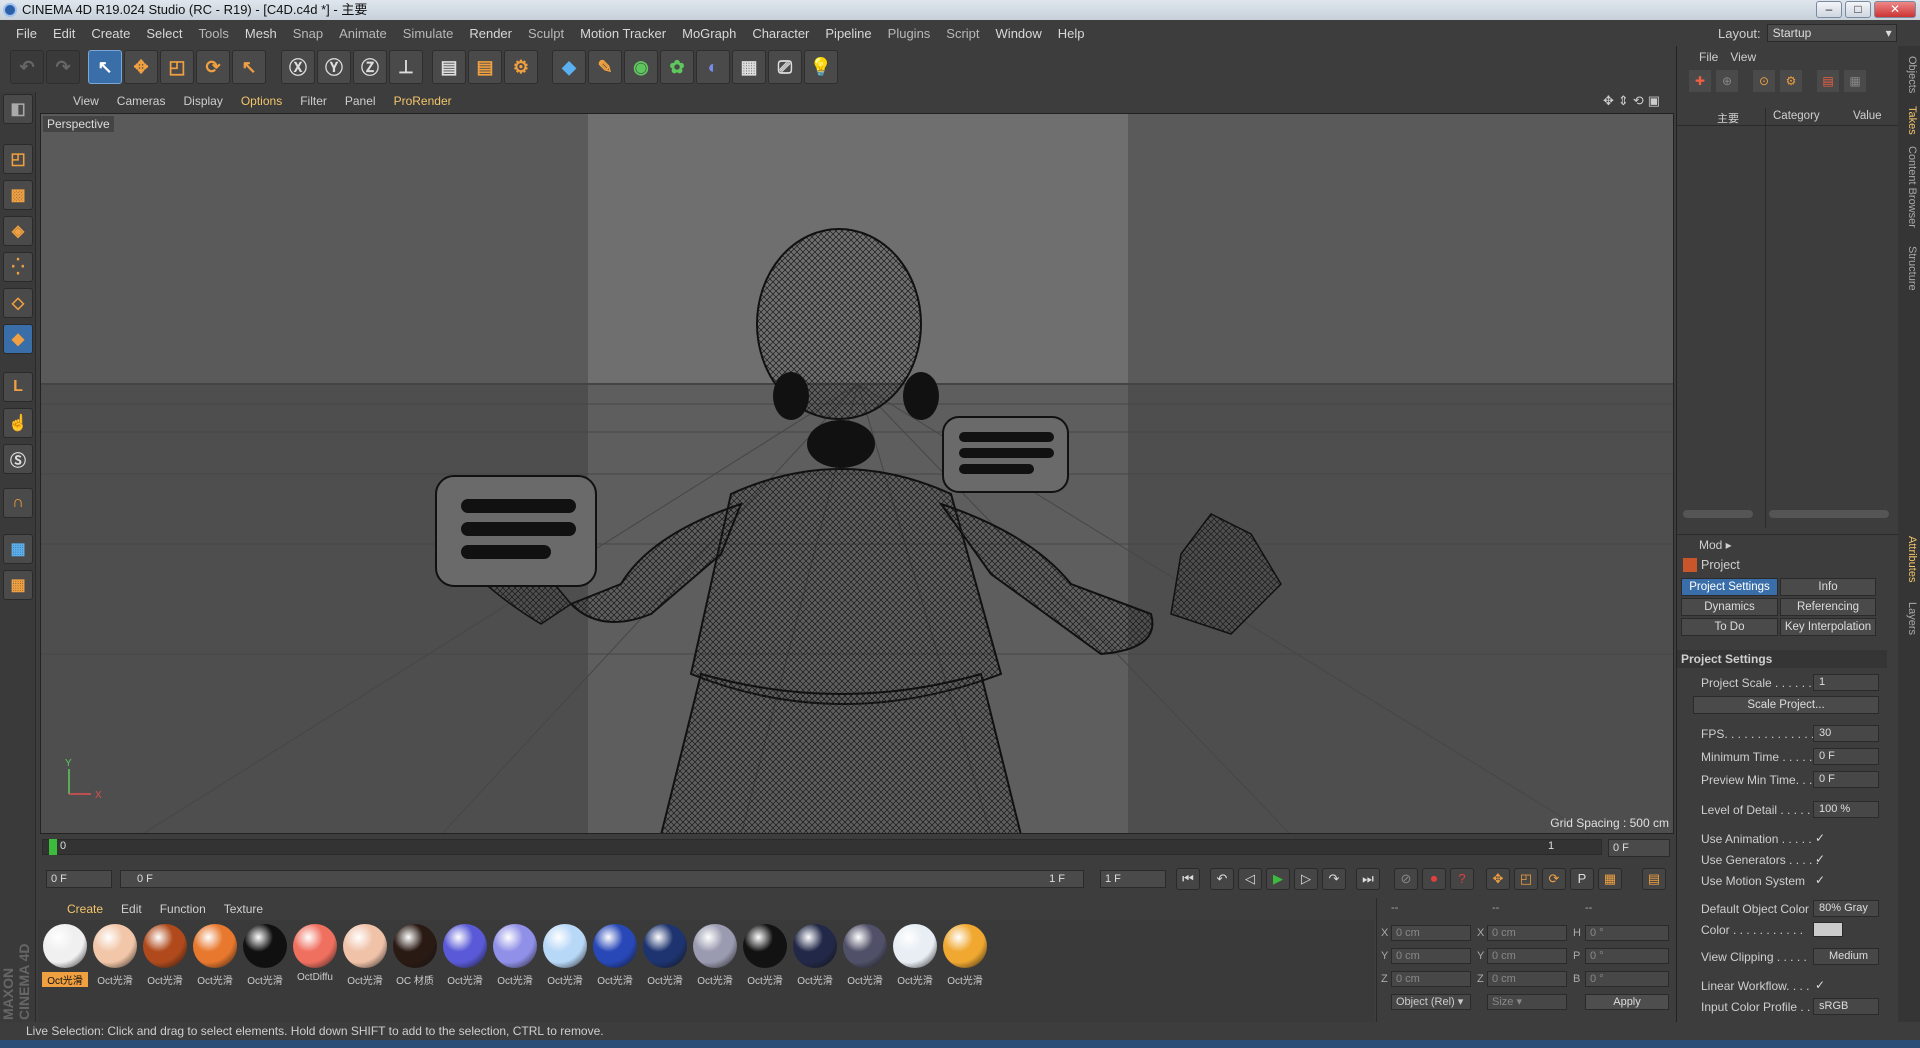  Describe the element at coordinates (183, 909) in the screenshot. I see `material-menu-function: Function` at that location.